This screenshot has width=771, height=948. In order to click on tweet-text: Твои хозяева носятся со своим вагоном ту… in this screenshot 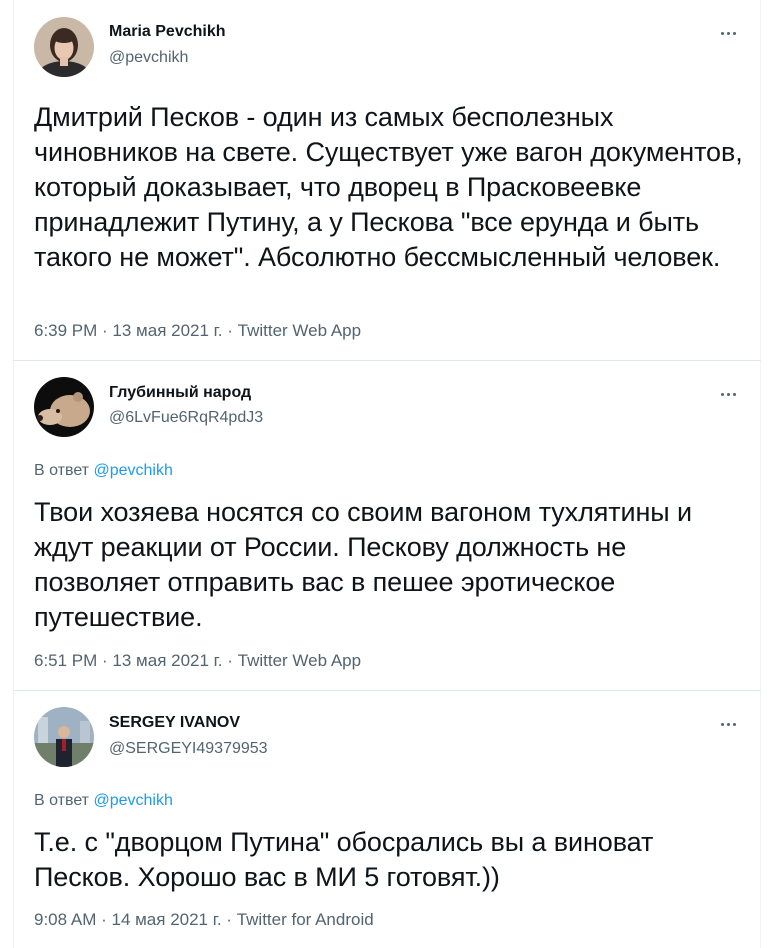, I will do `click(363, 564)`.